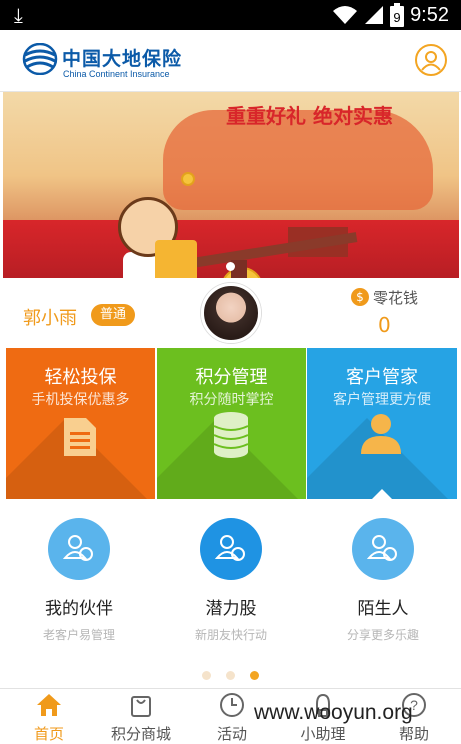 This screenshot has width=461, height=744. What do you see at coordinates (122, 59) in the screenshot?
I see `brand-name-cn: 中国大地保险` at bounding box center [122, 59].